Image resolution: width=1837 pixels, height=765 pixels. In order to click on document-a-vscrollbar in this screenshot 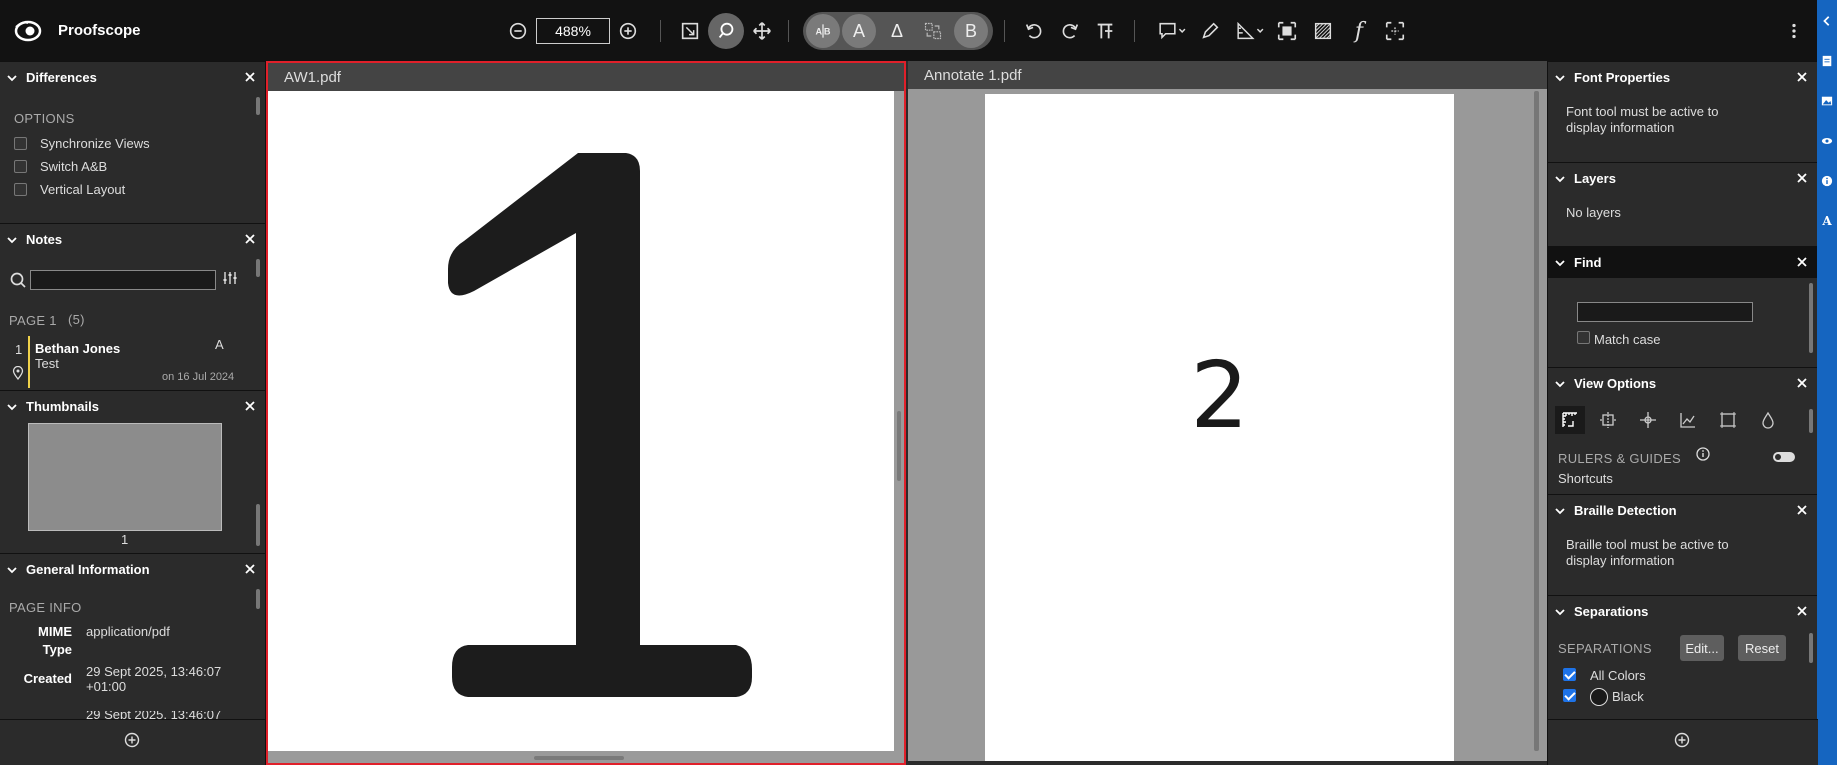, I will do `click(899, 446)`.